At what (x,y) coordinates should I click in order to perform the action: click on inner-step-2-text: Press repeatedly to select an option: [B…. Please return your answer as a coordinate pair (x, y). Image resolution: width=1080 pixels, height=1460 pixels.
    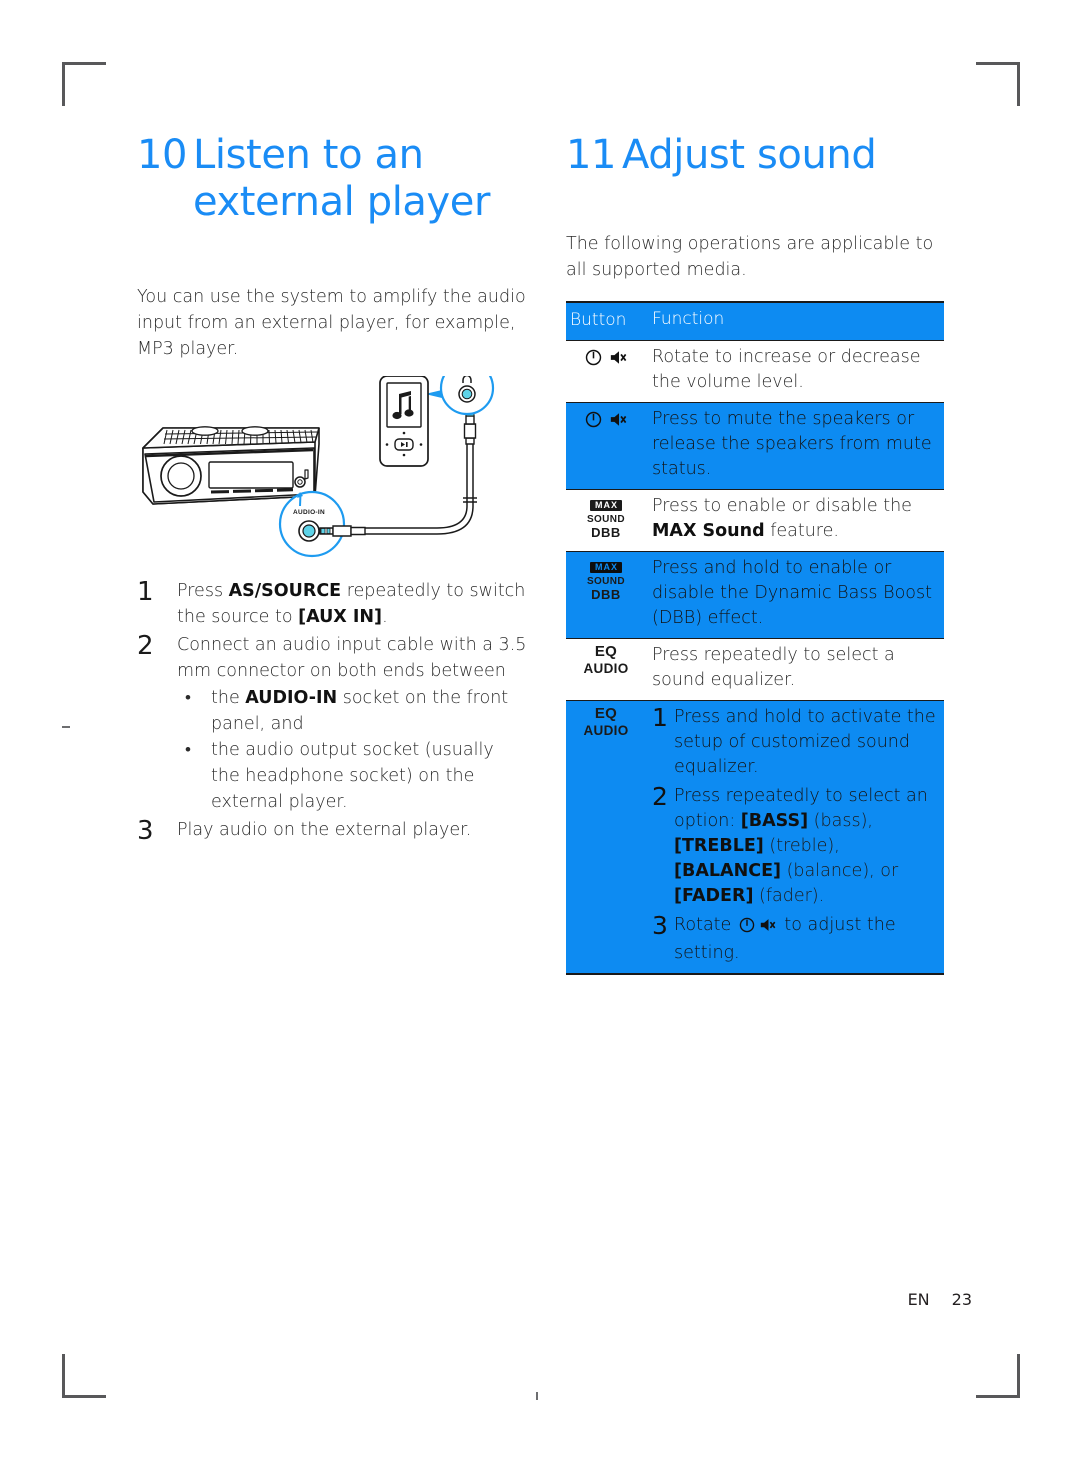
    Looking at the image, I should click on (801, 845).